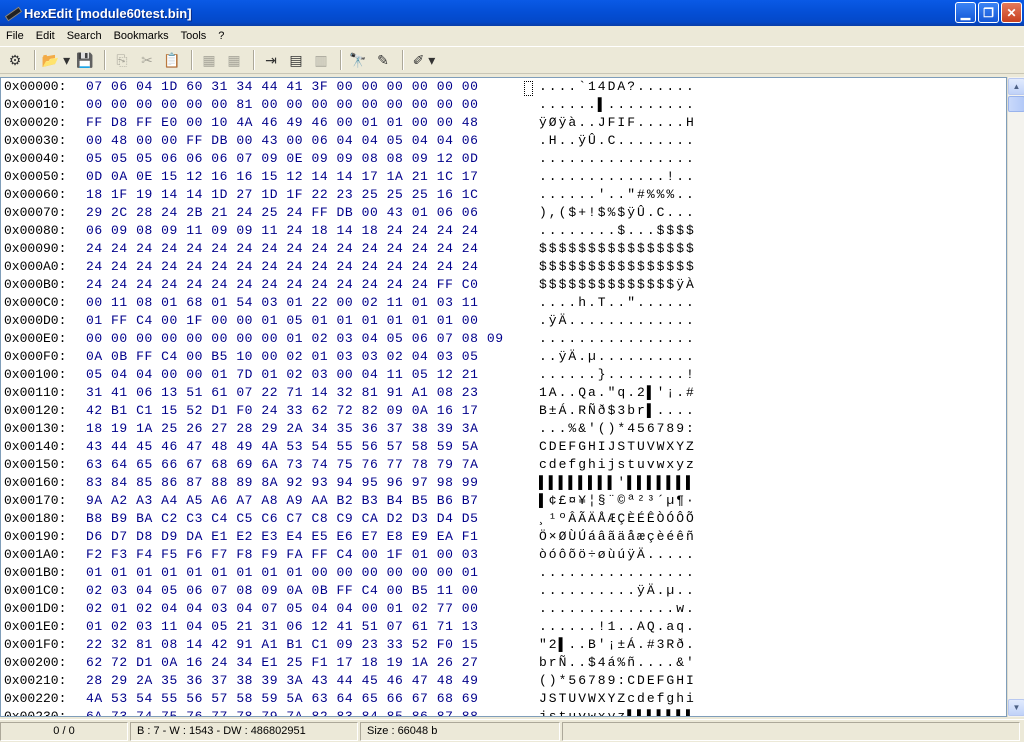 The width and height of the screenshot is (1024, 742). I want to click on scroll-up-icon: ▲, so click(1016, 86).